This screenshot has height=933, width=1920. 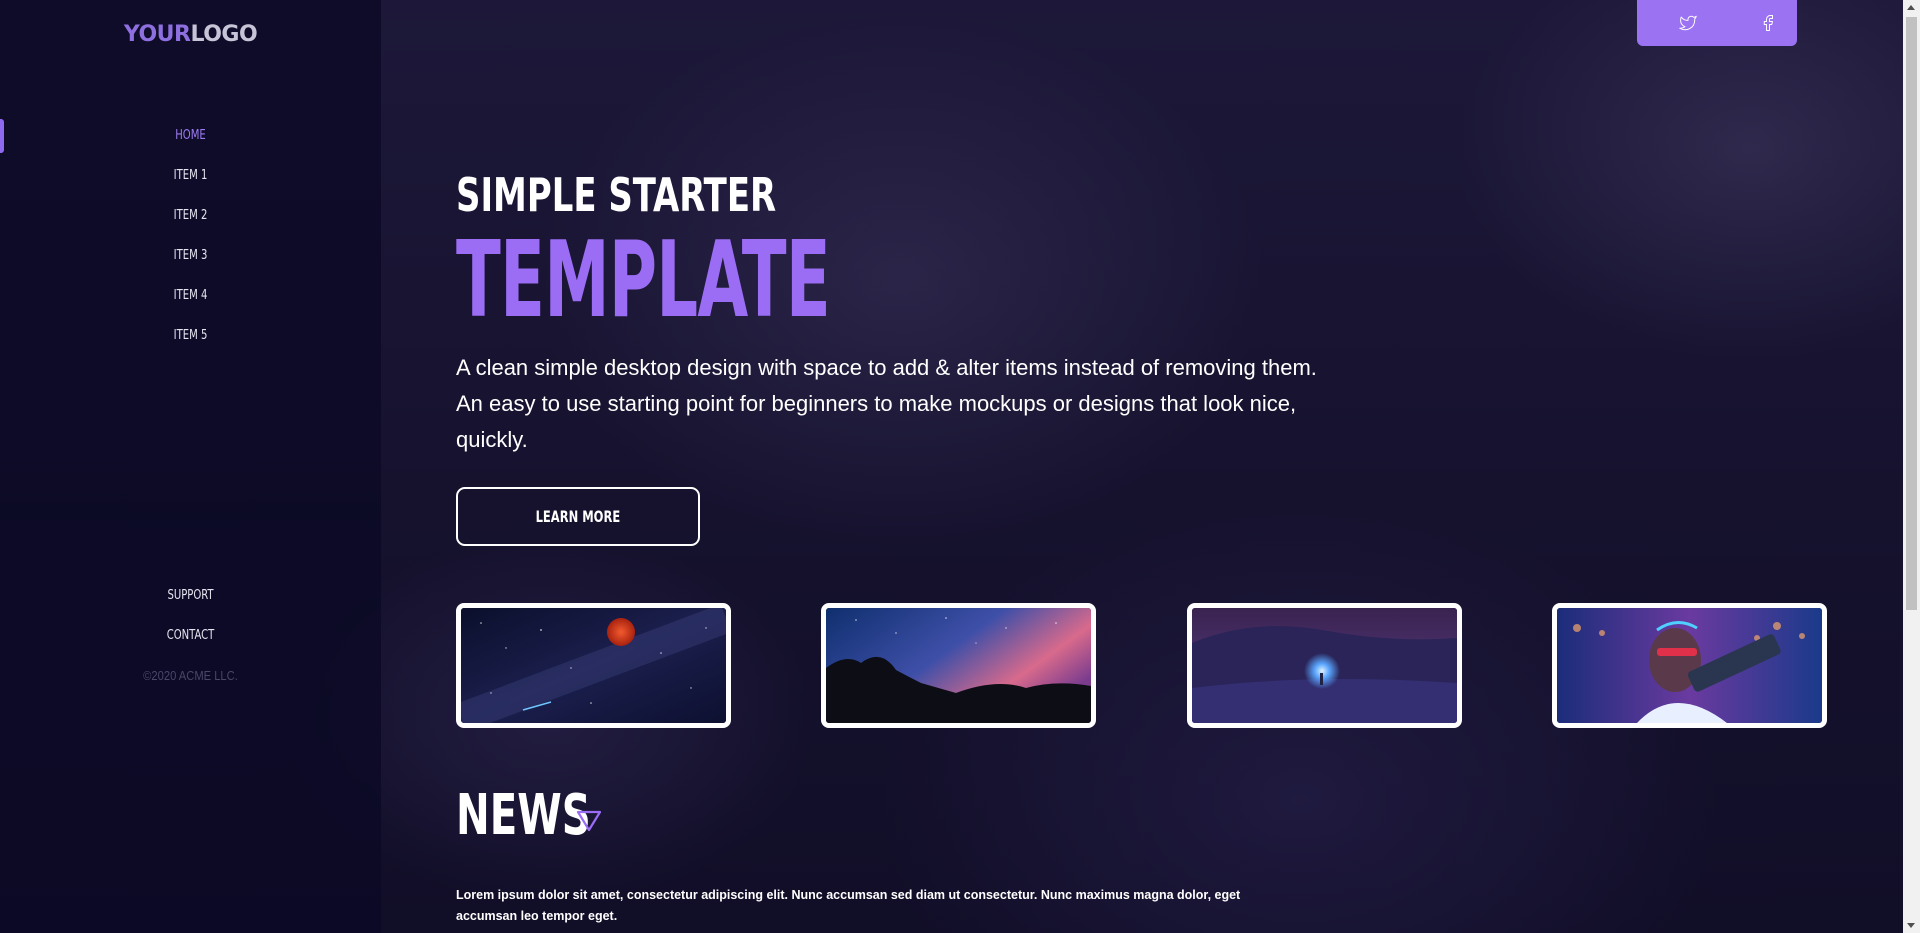 I want to click on logo: YOURLOGO, so click(x=190, y=34).